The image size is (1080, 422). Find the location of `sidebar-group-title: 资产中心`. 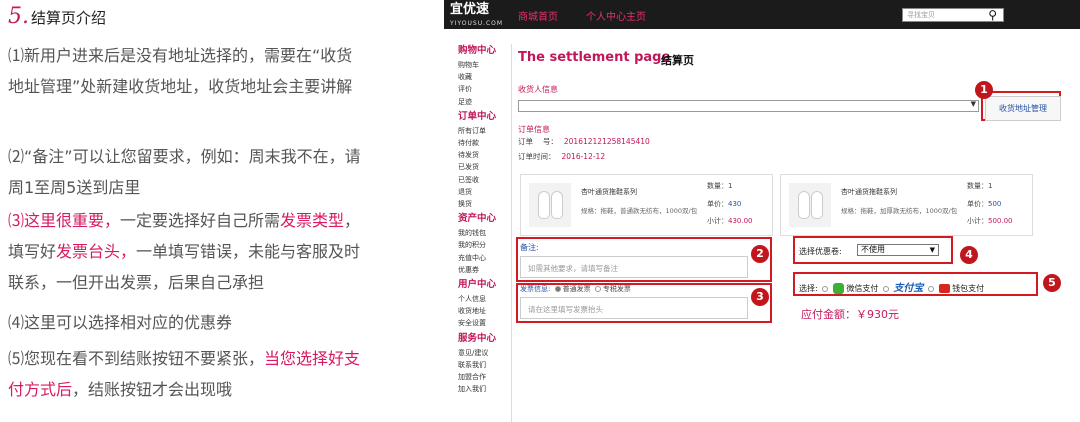

sidebar-group-title: 资产中心 is located at coordinates (477, 219).